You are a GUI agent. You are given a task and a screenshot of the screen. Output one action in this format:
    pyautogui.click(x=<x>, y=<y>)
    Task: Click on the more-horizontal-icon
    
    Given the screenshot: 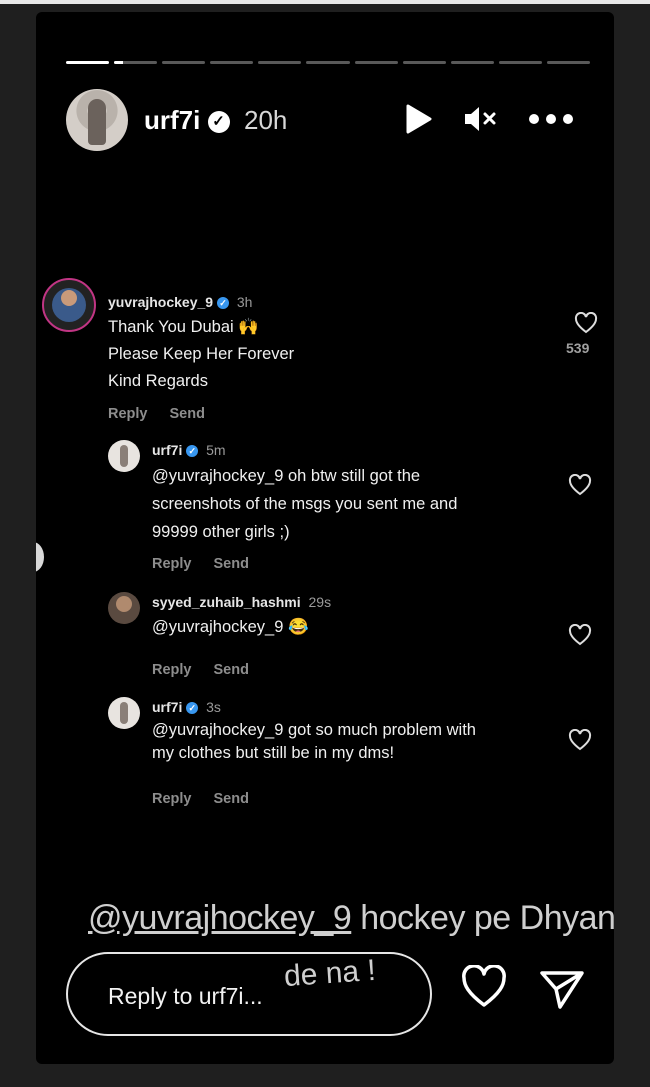 What is the action you would take?
    pyautogui.click(x=551, y=119)
    